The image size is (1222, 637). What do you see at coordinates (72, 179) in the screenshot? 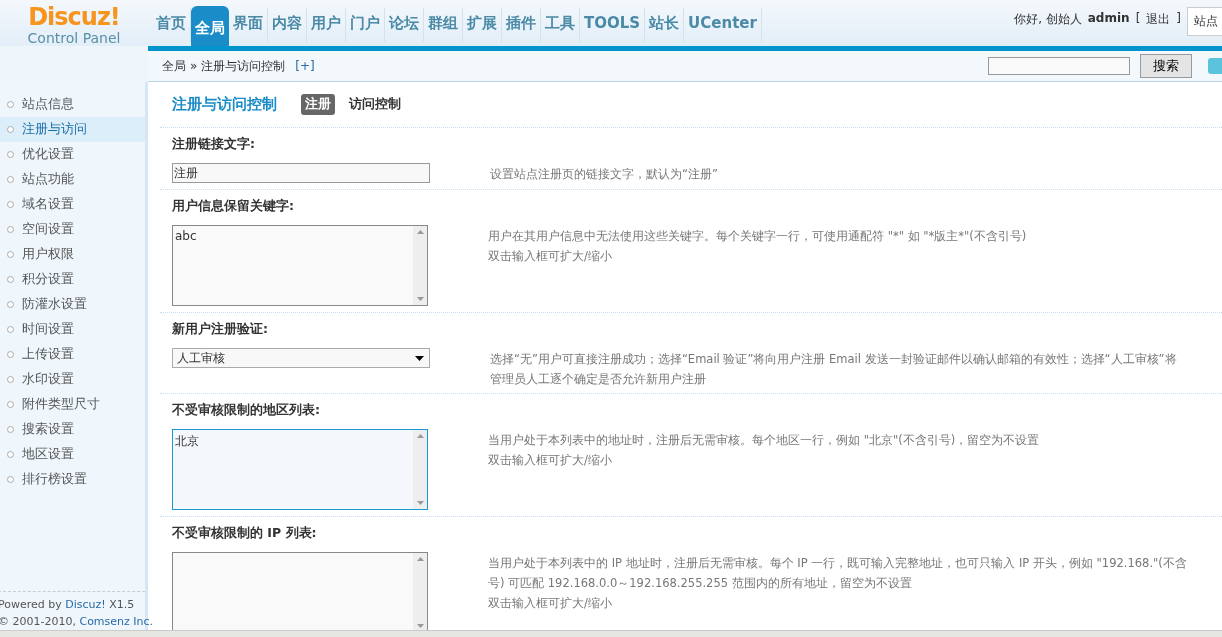
I see `sidebar-item: 站点功能` at bounding box center [72, 179].